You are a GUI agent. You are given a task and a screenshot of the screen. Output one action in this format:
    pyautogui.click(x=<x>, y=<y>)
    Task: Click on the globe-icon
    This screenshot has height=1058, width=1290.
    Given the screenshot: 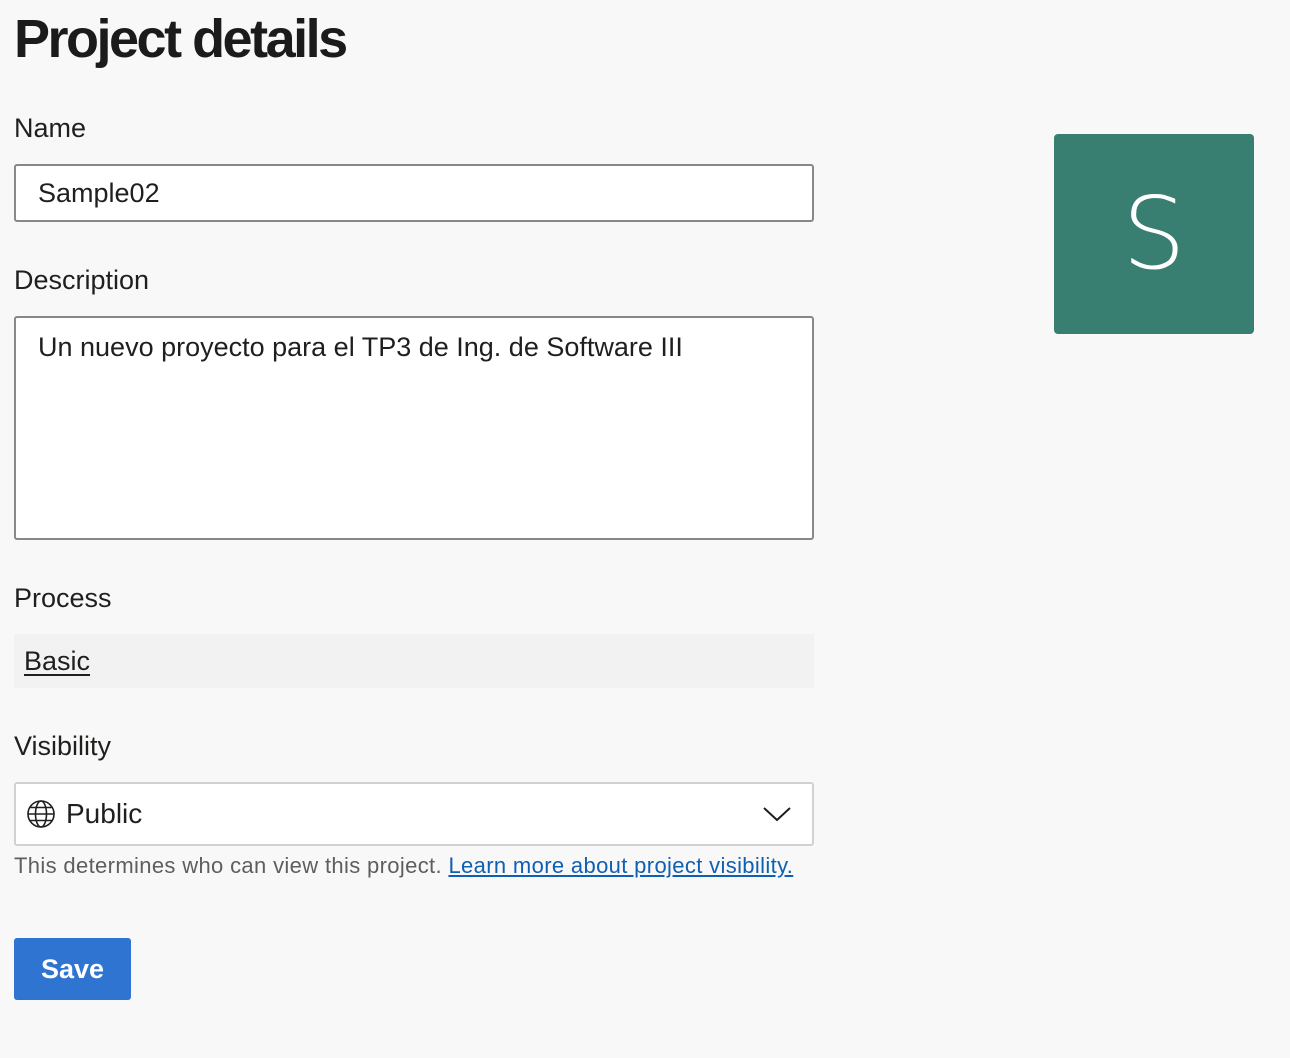 What is the action you would take?
    pyautogui.click(x=41, y=814)
    